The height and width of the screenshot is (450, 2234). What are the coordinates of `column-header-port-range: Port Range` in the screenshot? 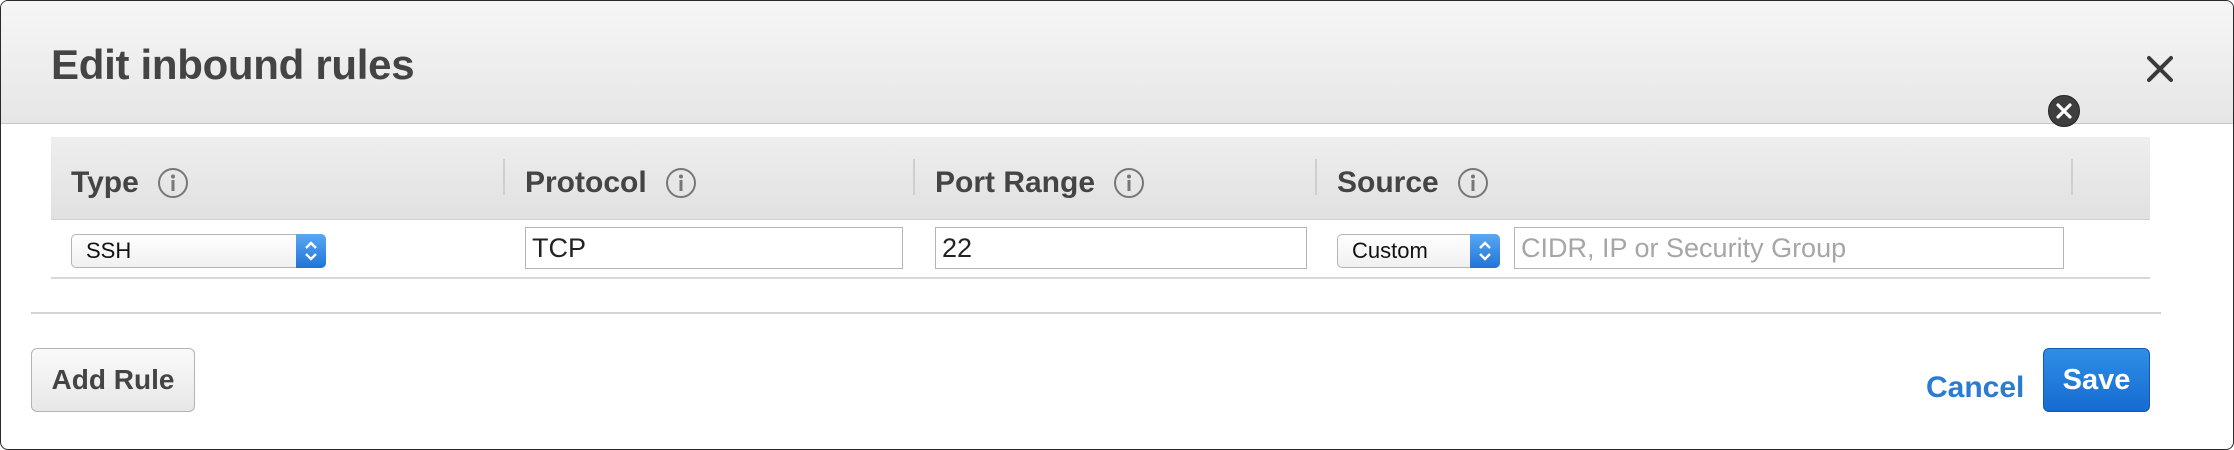 It's located at (1040, 183).